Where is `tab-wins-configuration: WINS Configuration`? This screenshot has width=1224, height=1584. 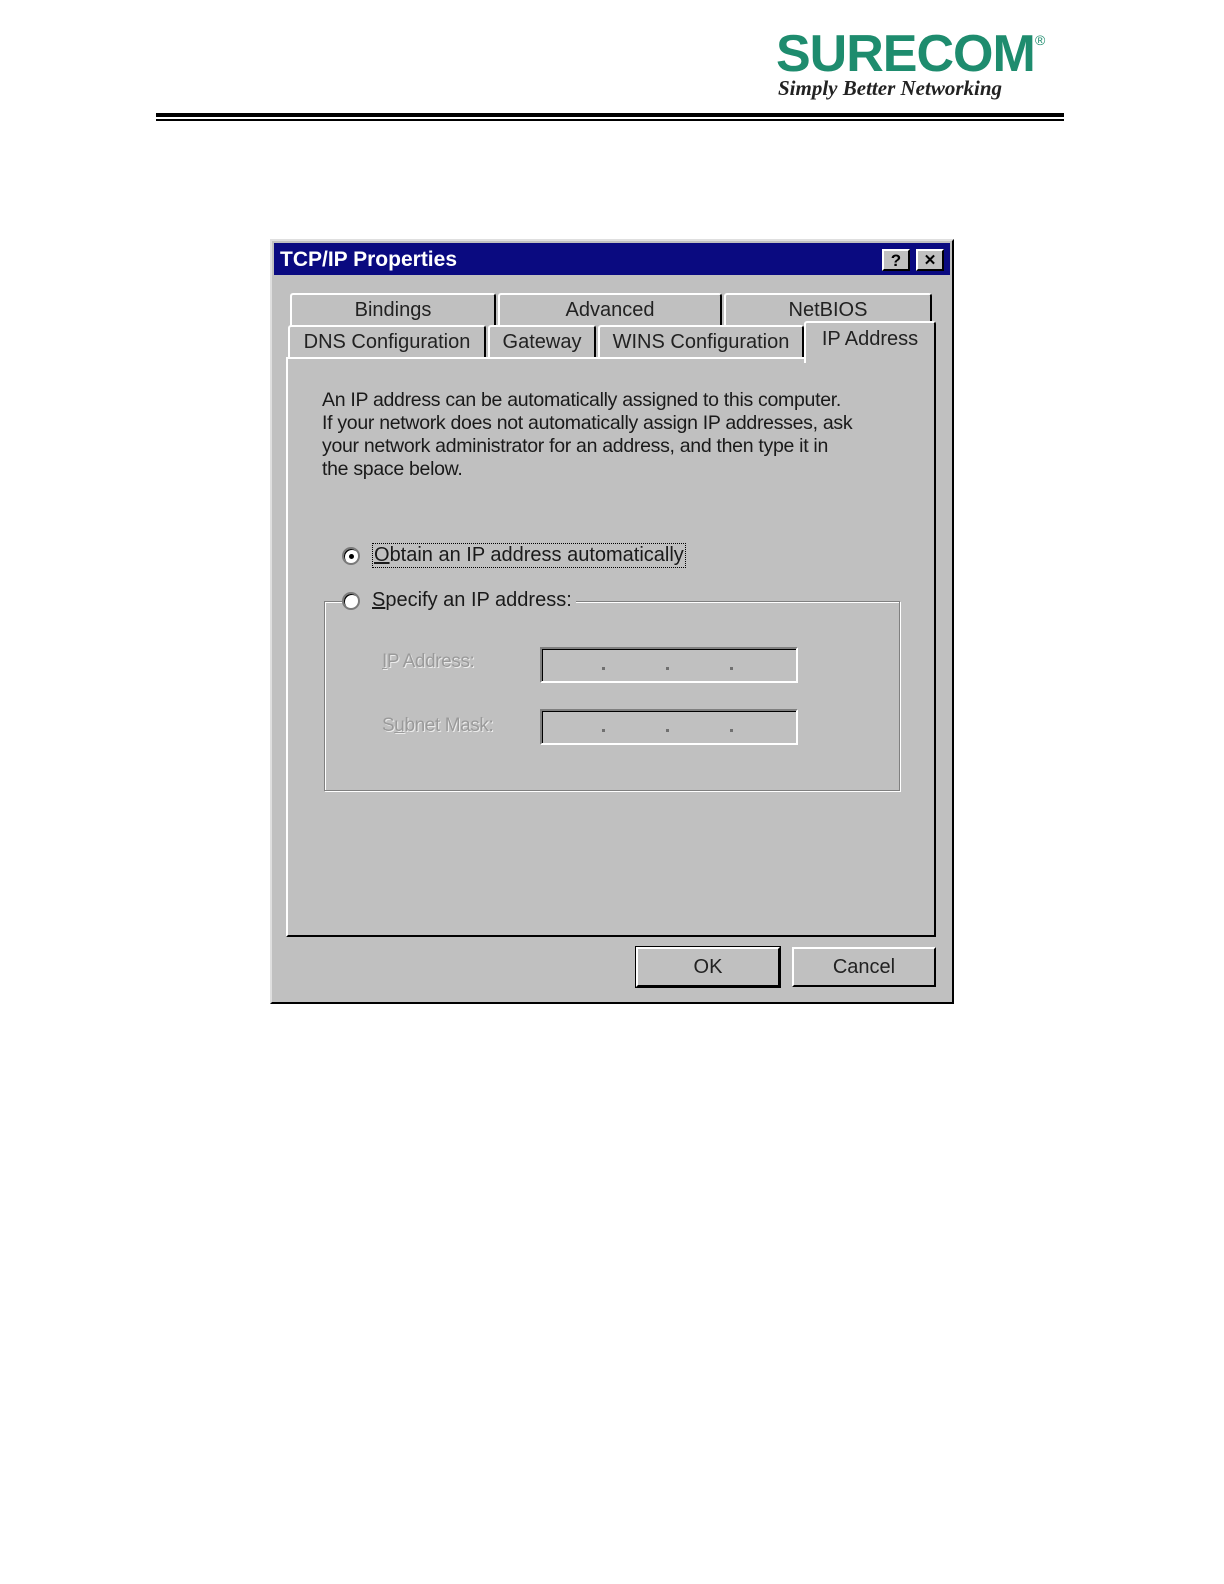
tab-wins-configuration: WINS Configuration is located at coordinates (701, 342).